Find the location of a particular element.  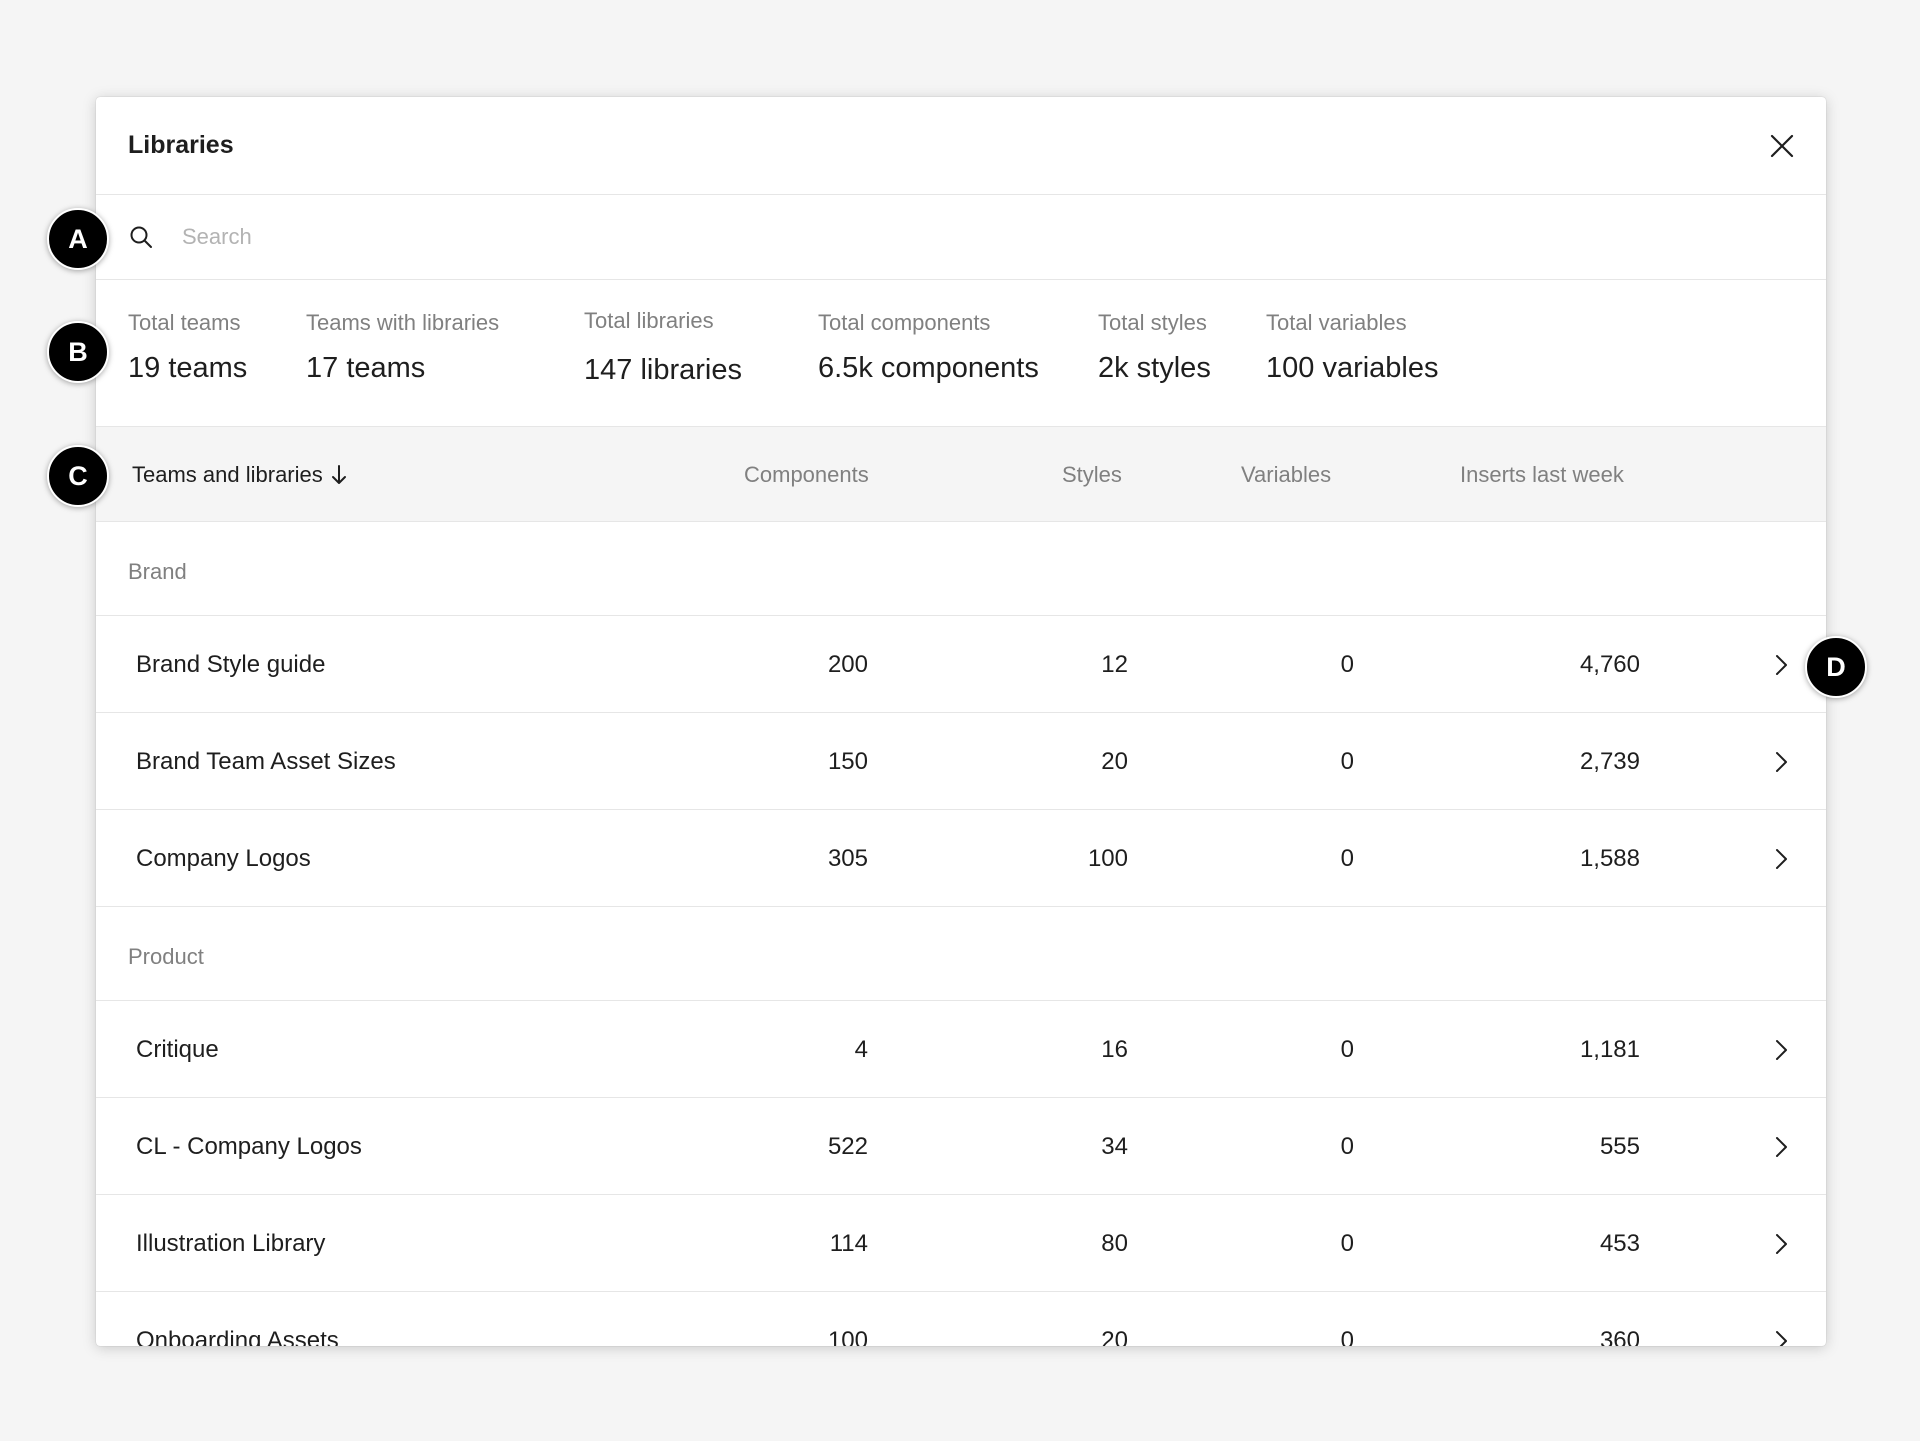

cell-styles: 80 is located at coordinates (1114, 1243).